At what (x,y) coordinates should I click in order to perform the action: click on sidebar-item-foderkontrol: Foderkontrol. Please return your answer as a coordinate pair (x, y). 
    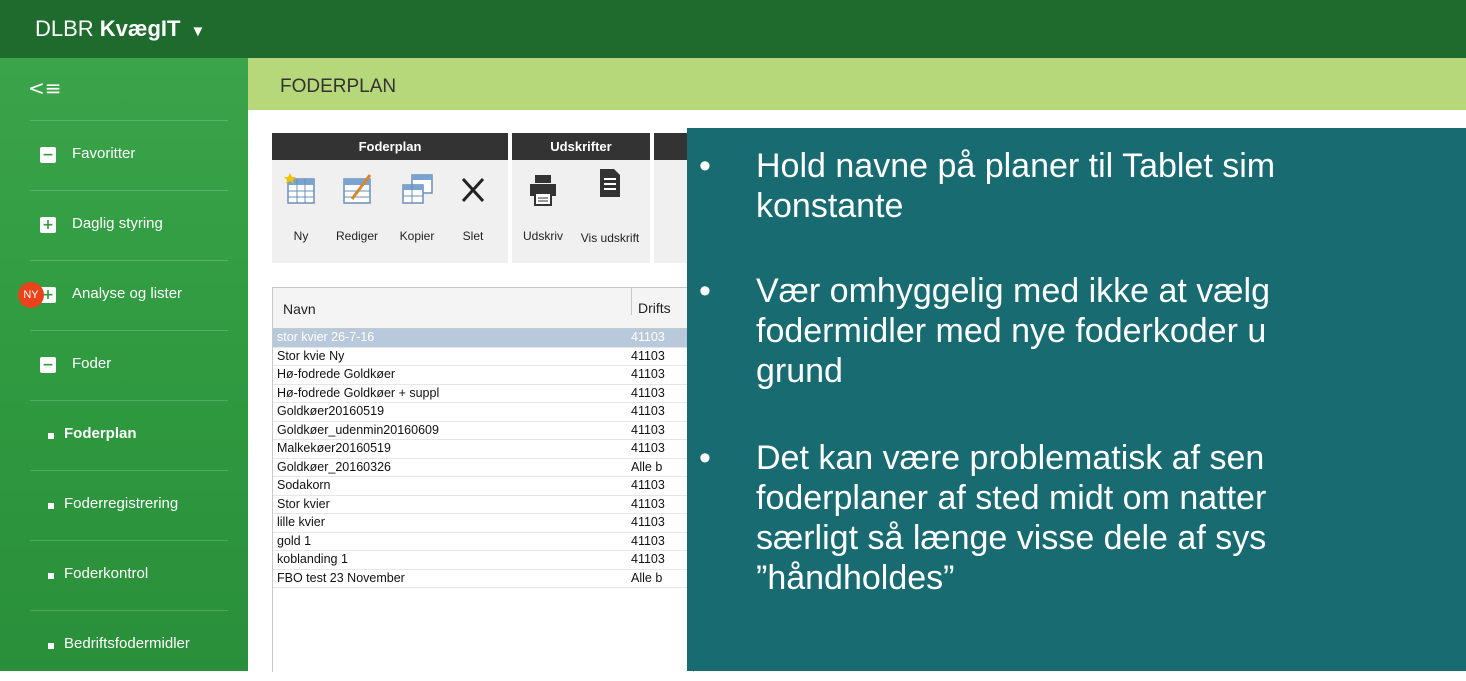
    Looking at the image, I should click on (129, 575).